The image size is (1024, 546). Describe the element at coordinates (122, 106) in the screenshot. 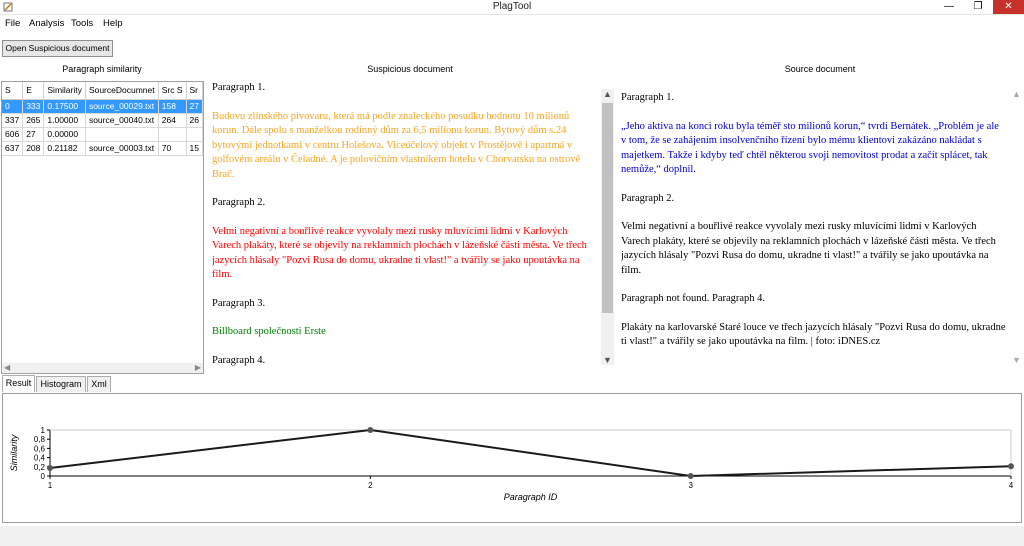

I see `cell-source-document: source_00029.txt` at that location.